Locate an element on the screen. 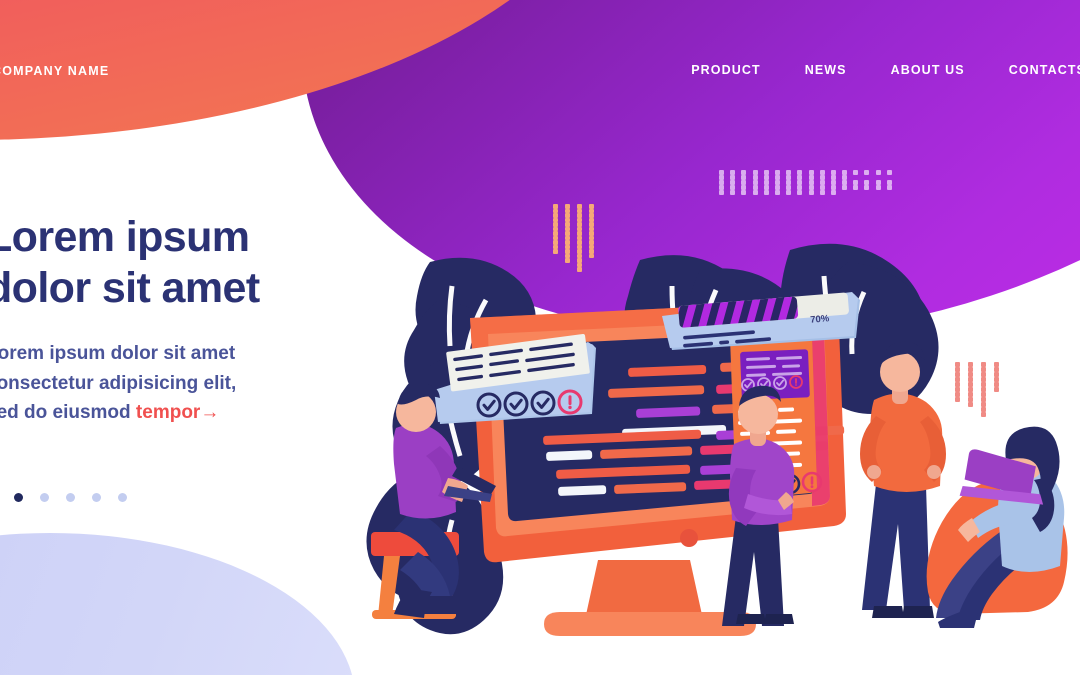 The height and width of the screenshot is (675, 1080). hero-cta-link: tempor is located at coordinates (168, 412).